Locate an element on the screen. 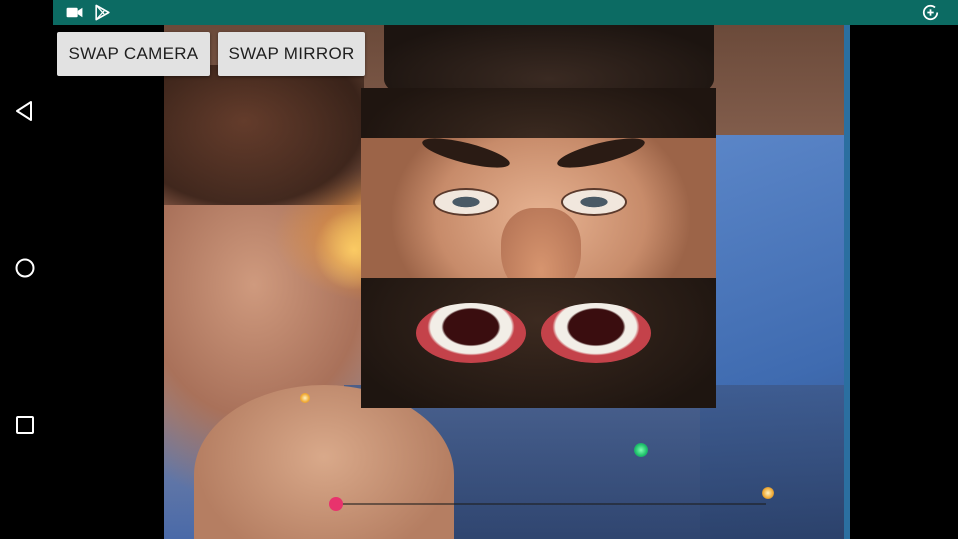  swap-mirror-button: SWAP MIRROR is located at coordinates (291, 54).